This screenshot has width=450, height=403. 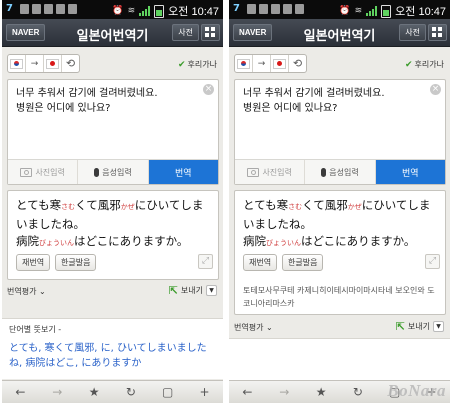 I want to click on add-icon: +, so click(x=204, y=392).